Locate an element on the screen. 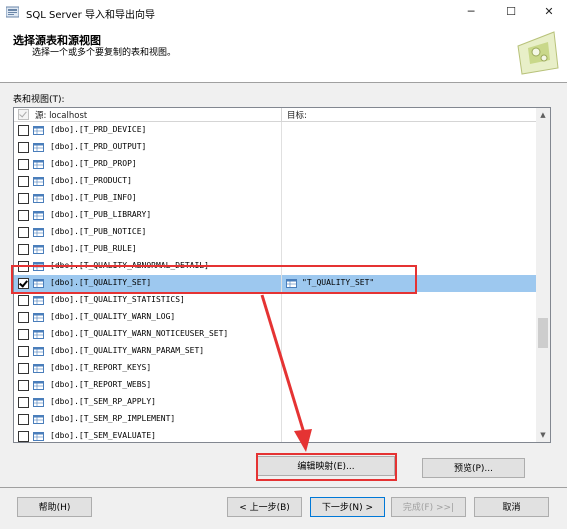 This screenshot has height=529, width=567. window-title: SQL Server 导入和导出向导 is located at coordinates (90, 15).